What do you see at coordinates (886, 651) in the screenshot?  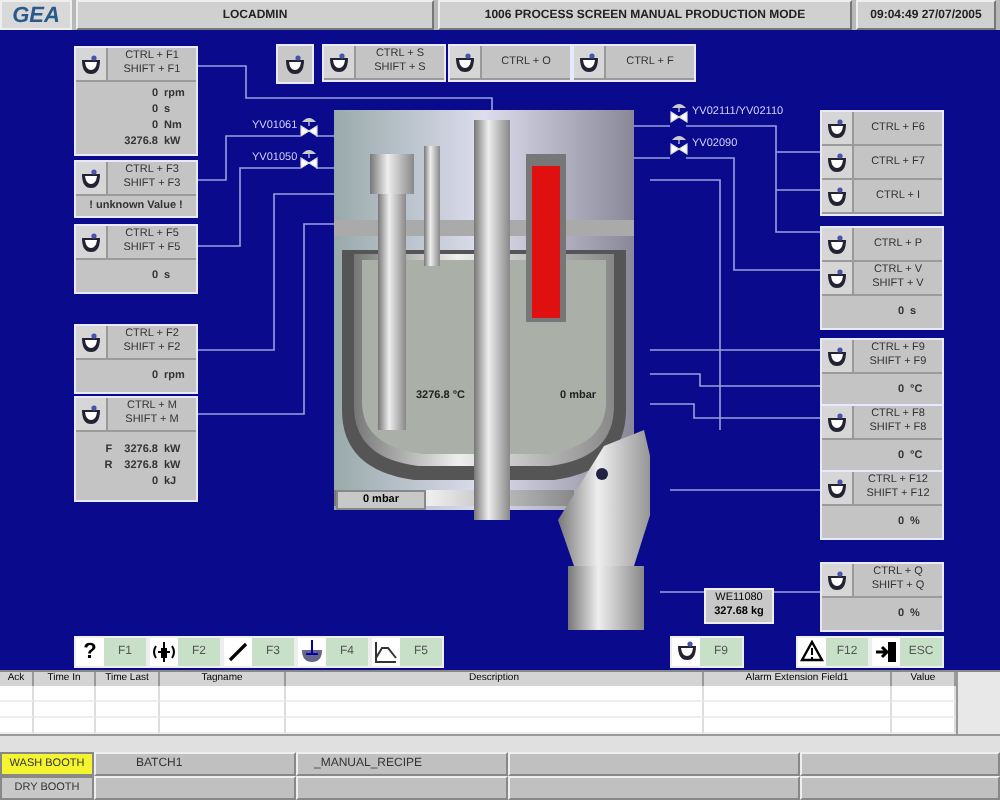 I see `exit-icon` at bounding box center [886, 651].